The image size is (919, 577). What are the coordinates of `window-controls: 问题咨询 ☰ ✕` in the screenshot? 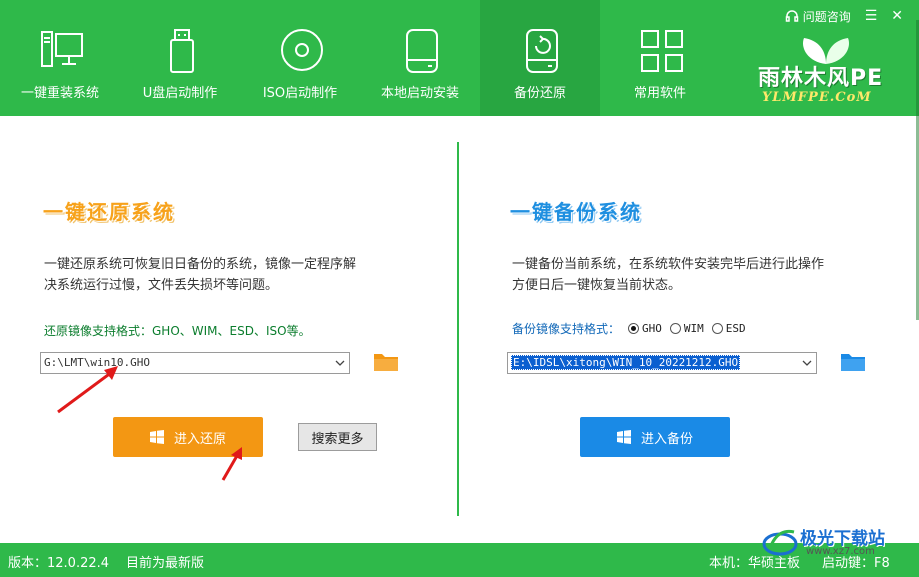 It's located at (844, 16).